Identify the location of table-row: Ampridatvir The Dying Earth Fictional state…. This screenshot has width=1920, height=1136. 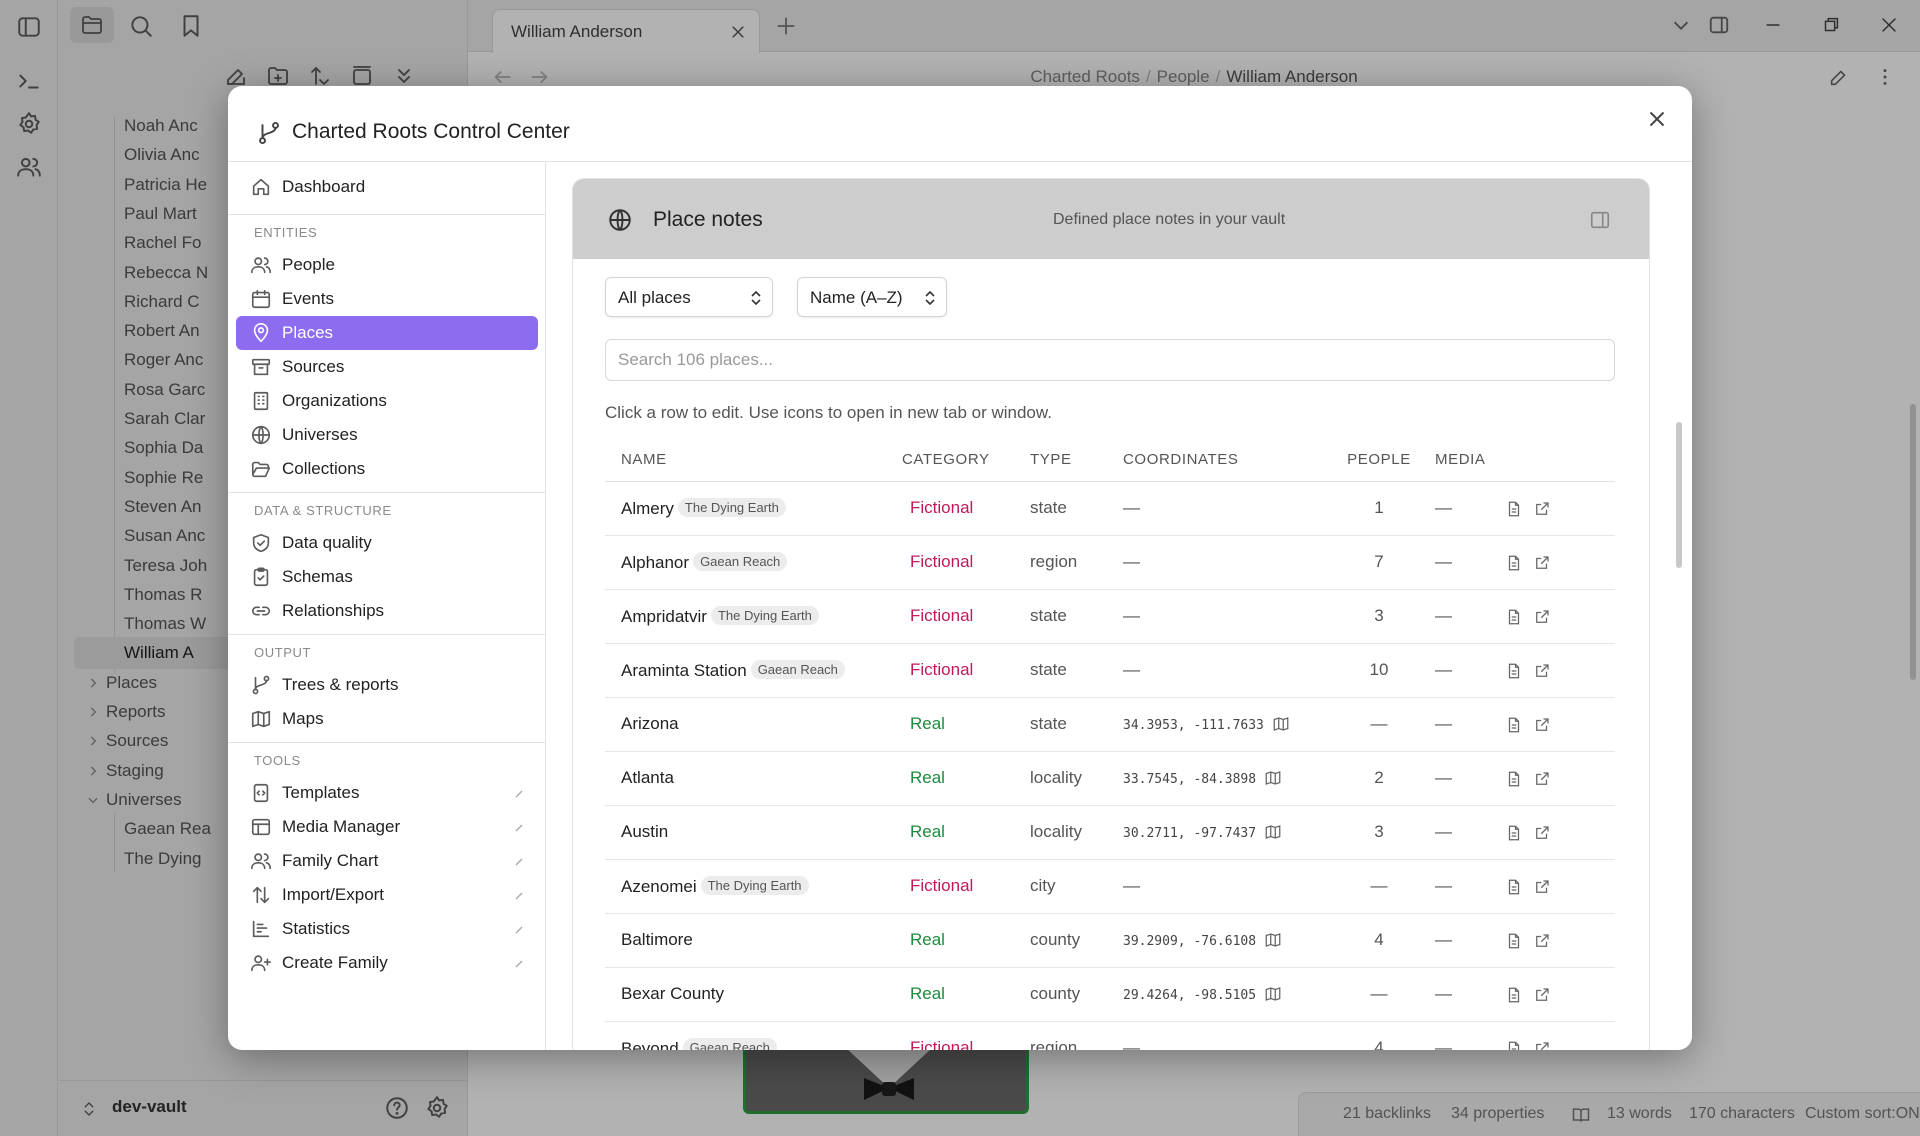
(1110, 616).